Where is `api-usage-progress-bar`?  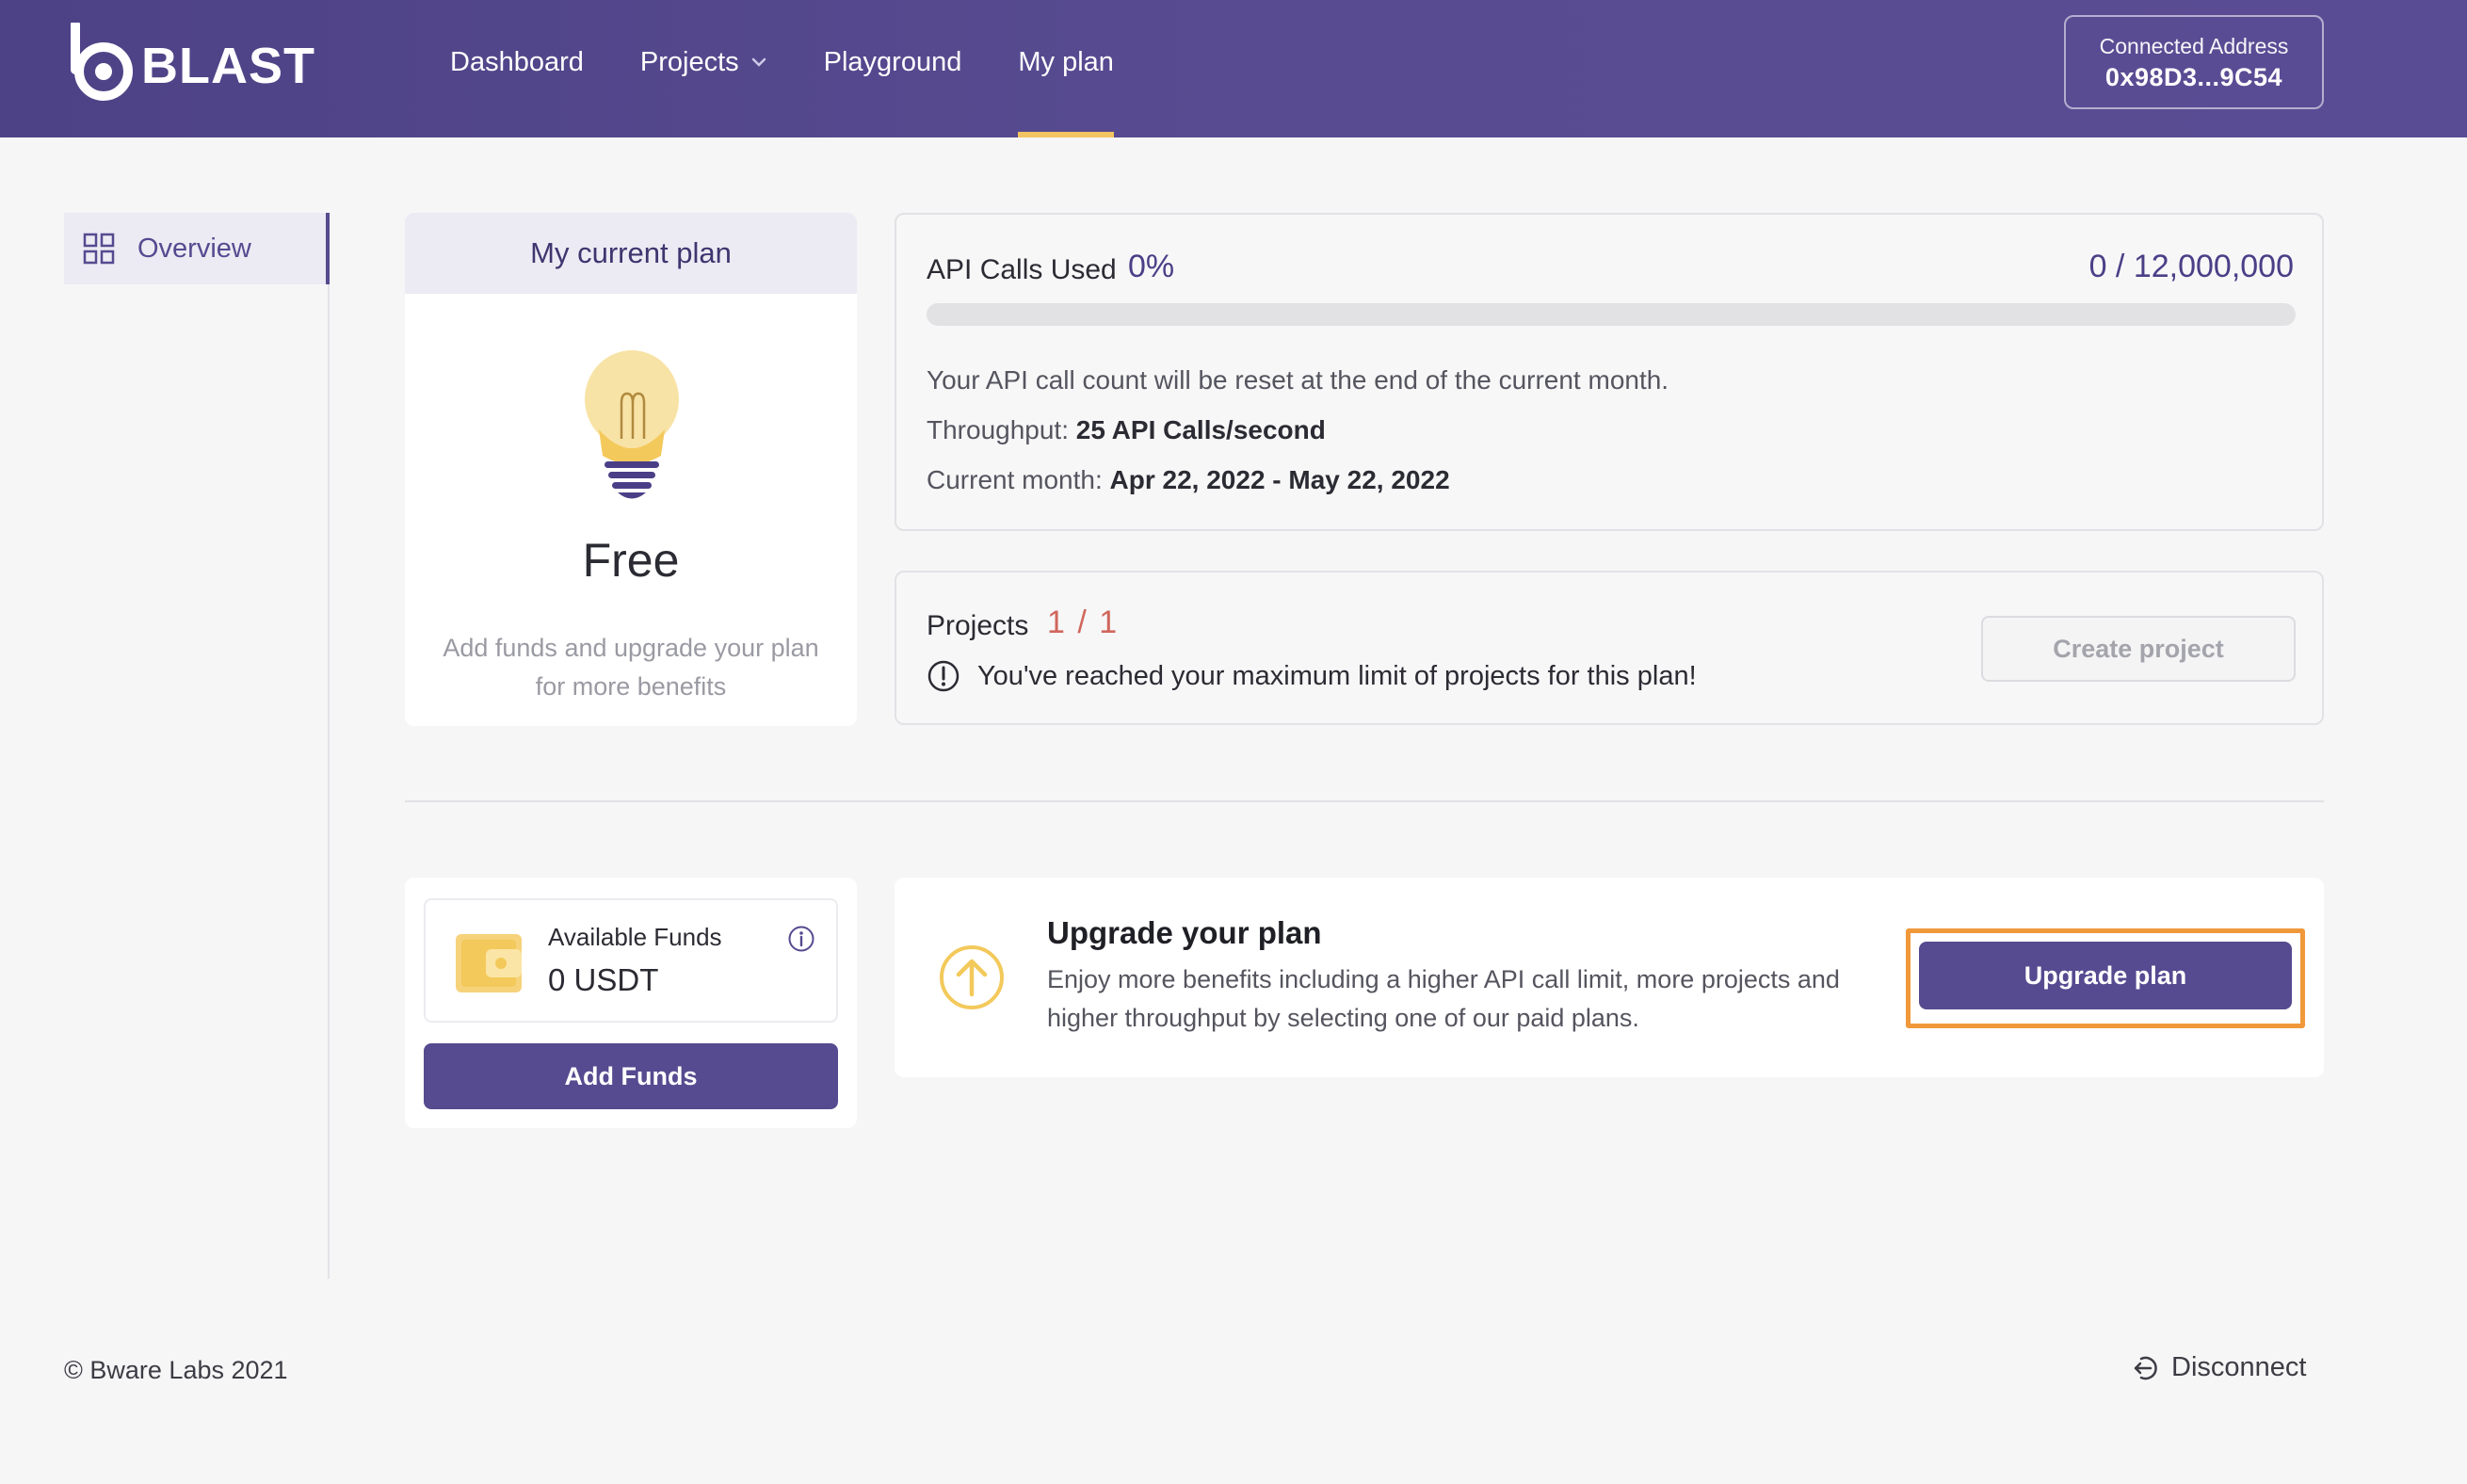
api-usage-progress-bar is located at coordinates (1611, 315).